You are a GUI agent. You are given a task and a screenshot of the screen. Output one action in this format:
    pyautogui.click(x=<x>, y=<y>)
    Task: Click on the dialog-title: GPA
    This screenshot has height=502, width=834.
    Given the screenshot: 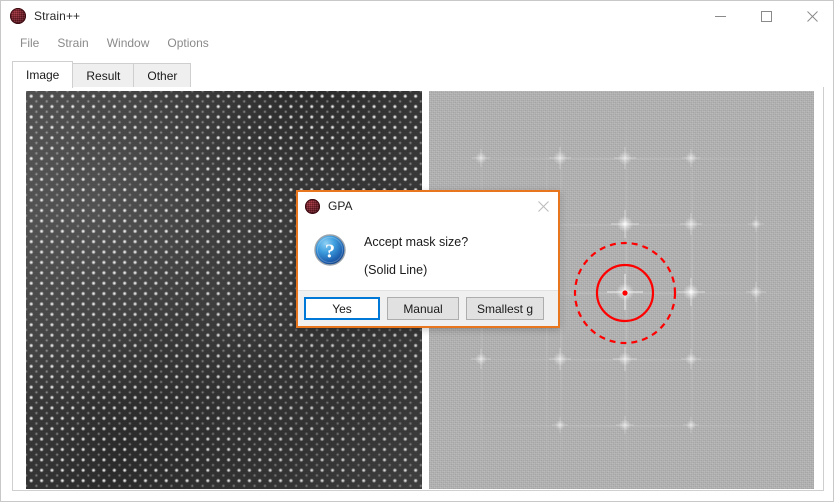 What is the action you would take?
    pyautogui.click(x=340, y=206)
    